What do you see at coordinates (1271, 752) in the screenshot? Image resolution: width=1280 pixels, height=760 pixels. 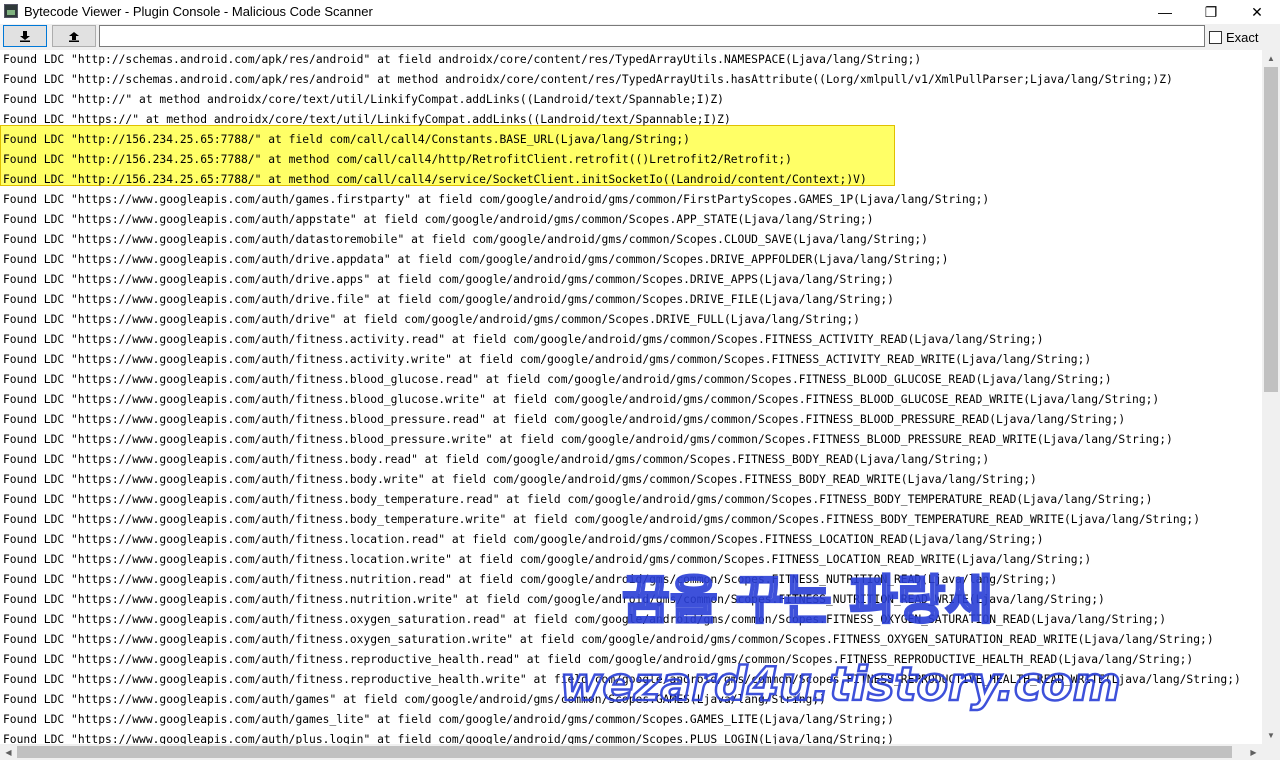 I see `scrollbar-corner` at bounding box center [1271, 752].